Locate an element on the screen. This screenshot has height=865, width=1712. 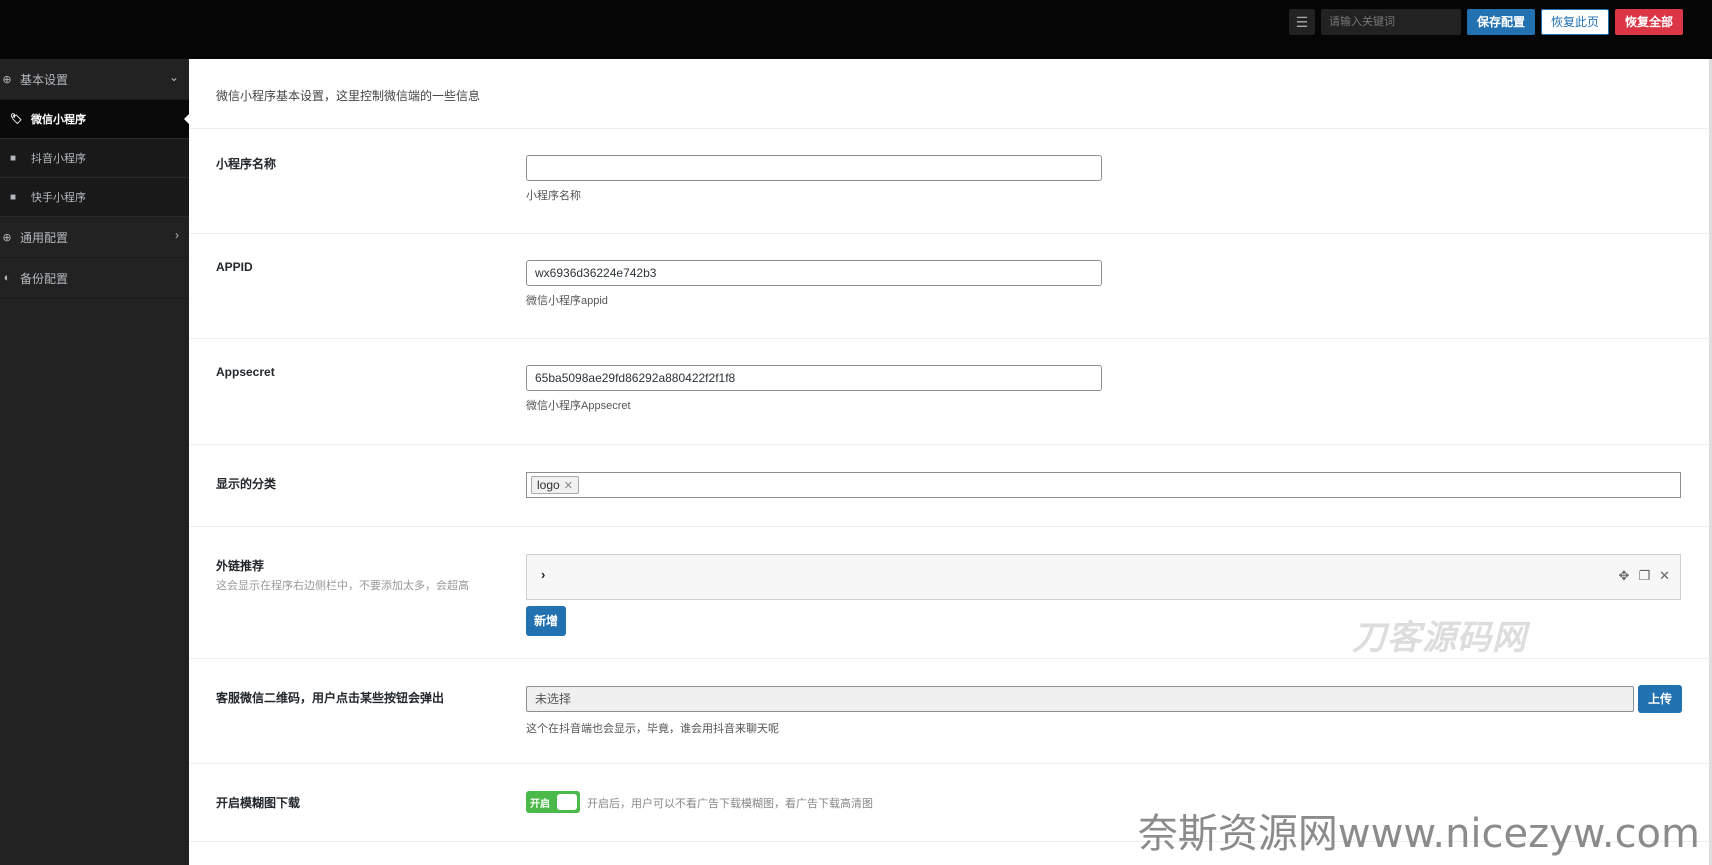
field-appsecret: Appsecret 微信小程序Appsecret is located at coordinates (950, 392).